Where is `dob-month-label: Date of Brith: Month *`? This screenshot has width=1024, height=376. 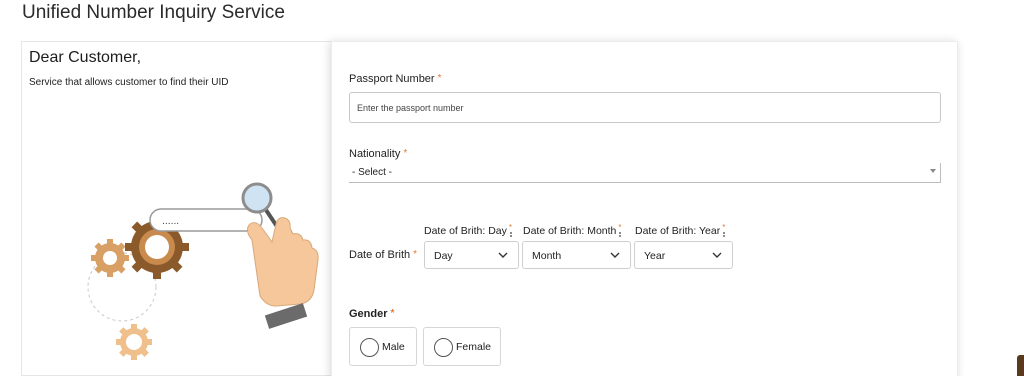
dob-month-label: Date of Brith: Month * is located at coordinates (572, 230).